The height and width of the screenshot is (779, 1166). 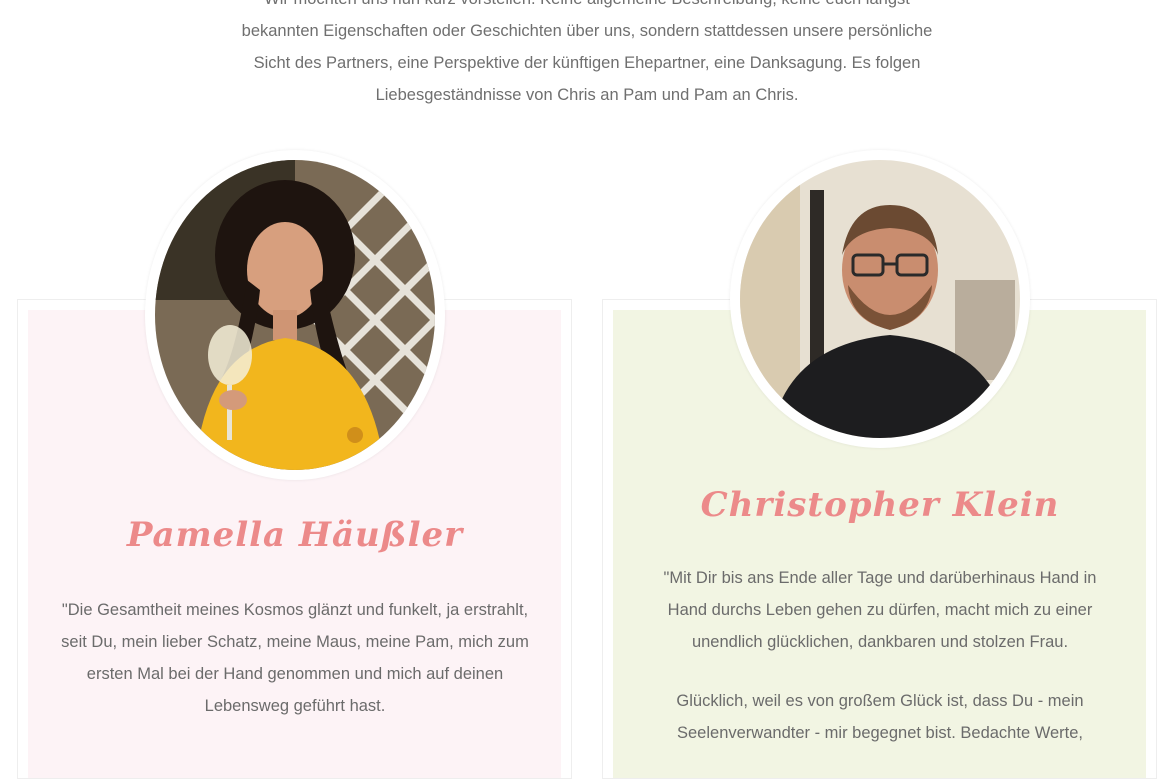 I want to click on portrait-pamella, so click(x=295, y=315).